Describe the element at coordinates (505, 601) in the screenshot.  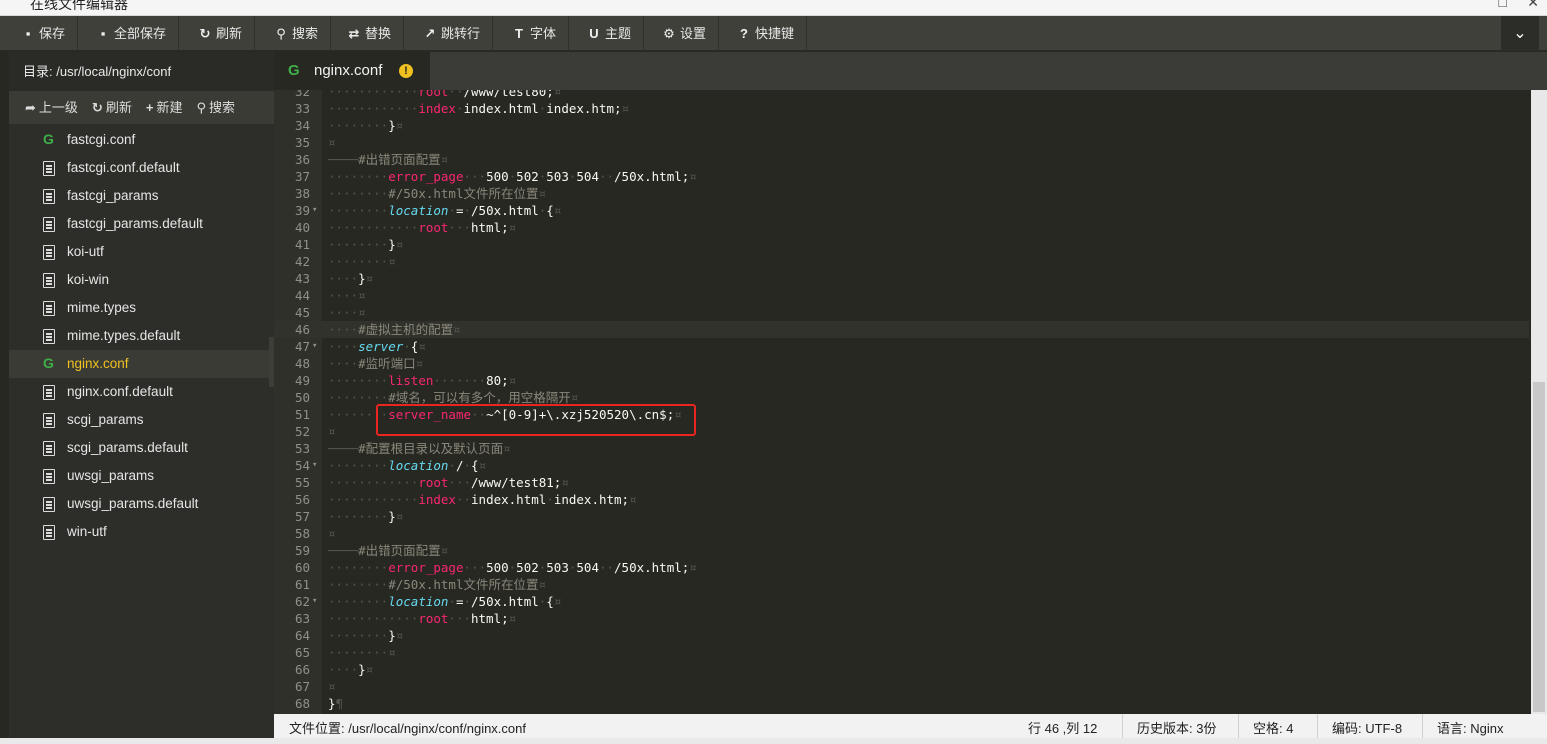
I see `code-token: /50x.html` at that location.